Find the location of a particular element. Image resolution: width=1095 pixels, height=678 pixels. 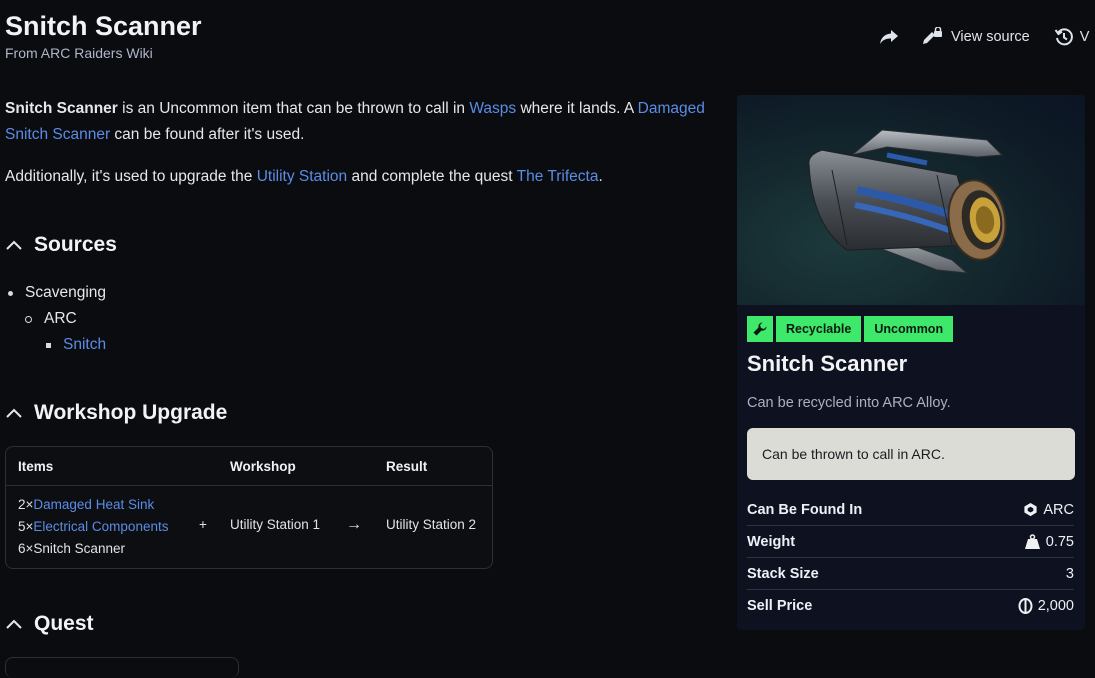

column-header-result: Result is located at coordinates (407, 466).